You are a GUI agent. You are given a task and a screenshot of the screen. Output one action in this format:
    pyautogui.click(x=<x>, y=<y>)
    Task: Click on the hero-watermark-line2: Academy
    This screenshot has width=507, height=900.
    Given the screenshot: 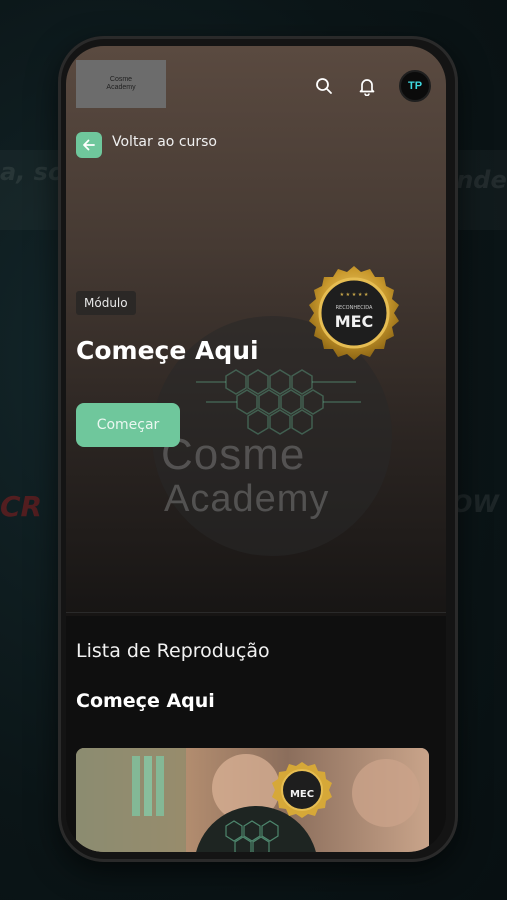 What is the action you would take?
    pyautogui.click(x=247, y=499)
    